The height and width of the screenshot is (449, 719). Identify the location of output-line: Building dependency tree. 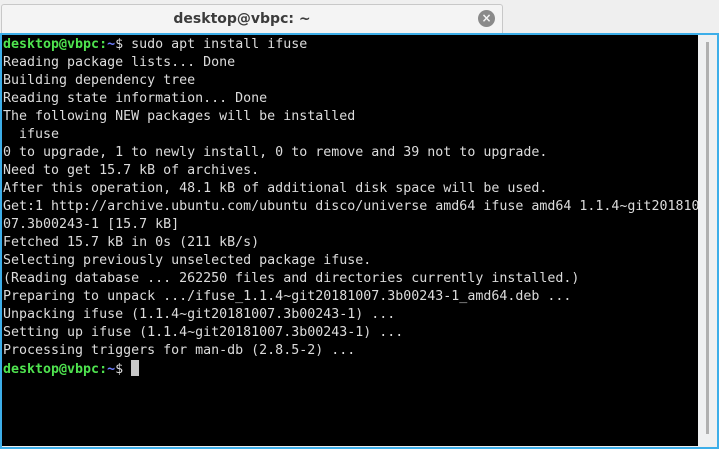
(99, 80).